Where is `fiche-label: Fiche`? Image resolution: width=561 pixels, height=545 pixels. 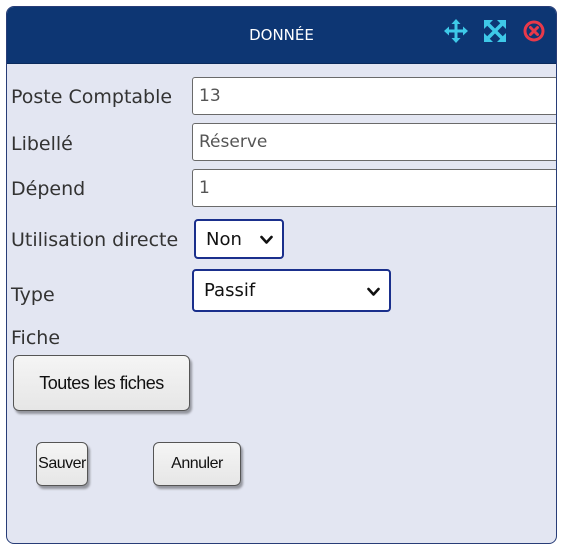
fiche-label: Fiche is located at coordinates (36, 338).